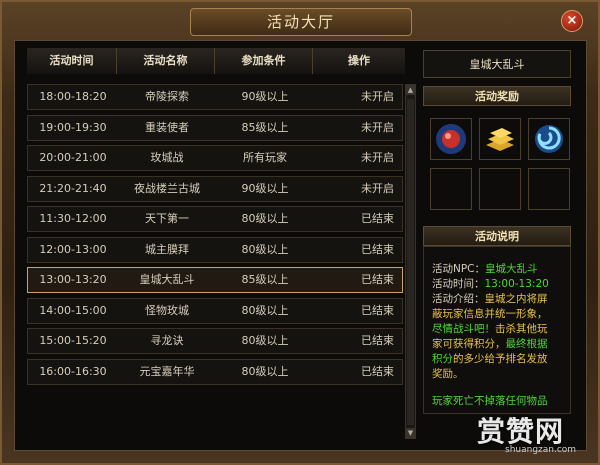 The height and width of the screenshot is (465, 600). Describe the element at coordinates (167, 188) in the screenshot. I see `row-name: 夜战楼兰古城` at that location.